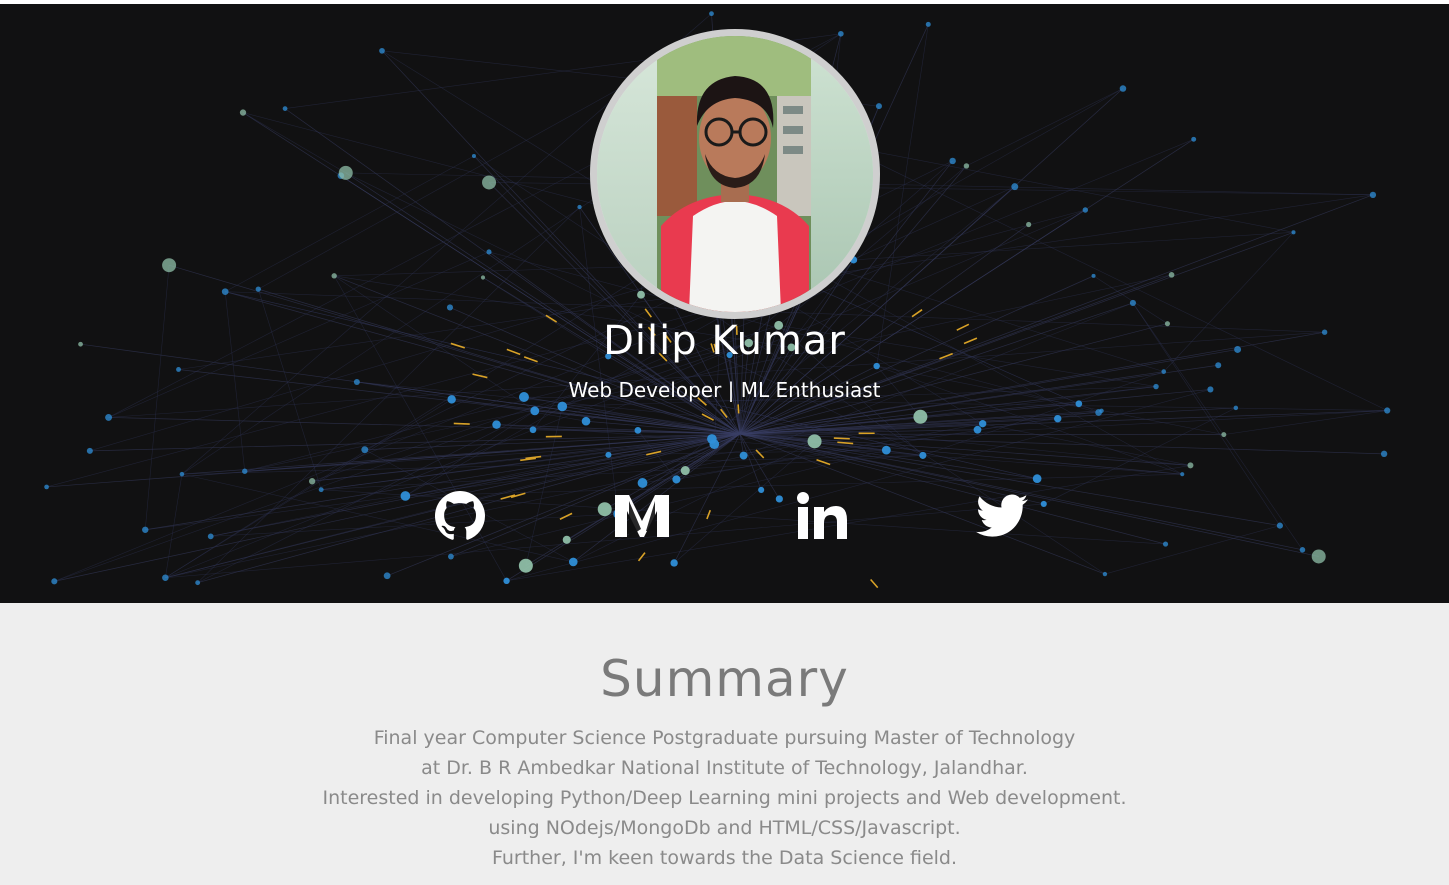 Image resolution: width=1449 pixels, height=885 pixels. Describe the element at coordinates (460, 516) in the screenshot. I see `github-link` at that location.